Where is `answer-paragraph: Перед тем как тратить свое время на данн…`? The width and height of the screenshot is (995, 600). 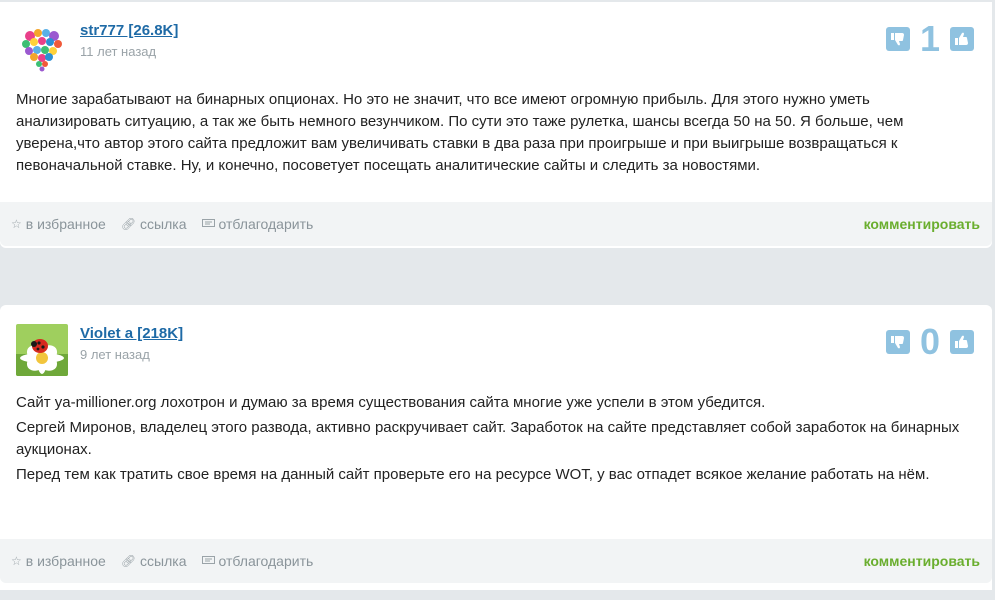 answer-paragraph: Перед тем как тратить свое время на данн… is located at coordinates (473, 474).